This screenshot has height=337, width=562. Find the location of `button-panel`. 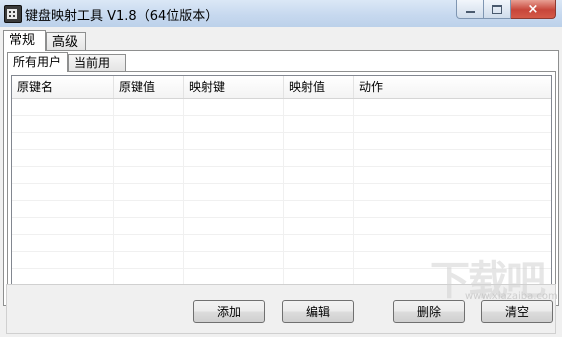

button-panel is located at coordinates (281, 309).